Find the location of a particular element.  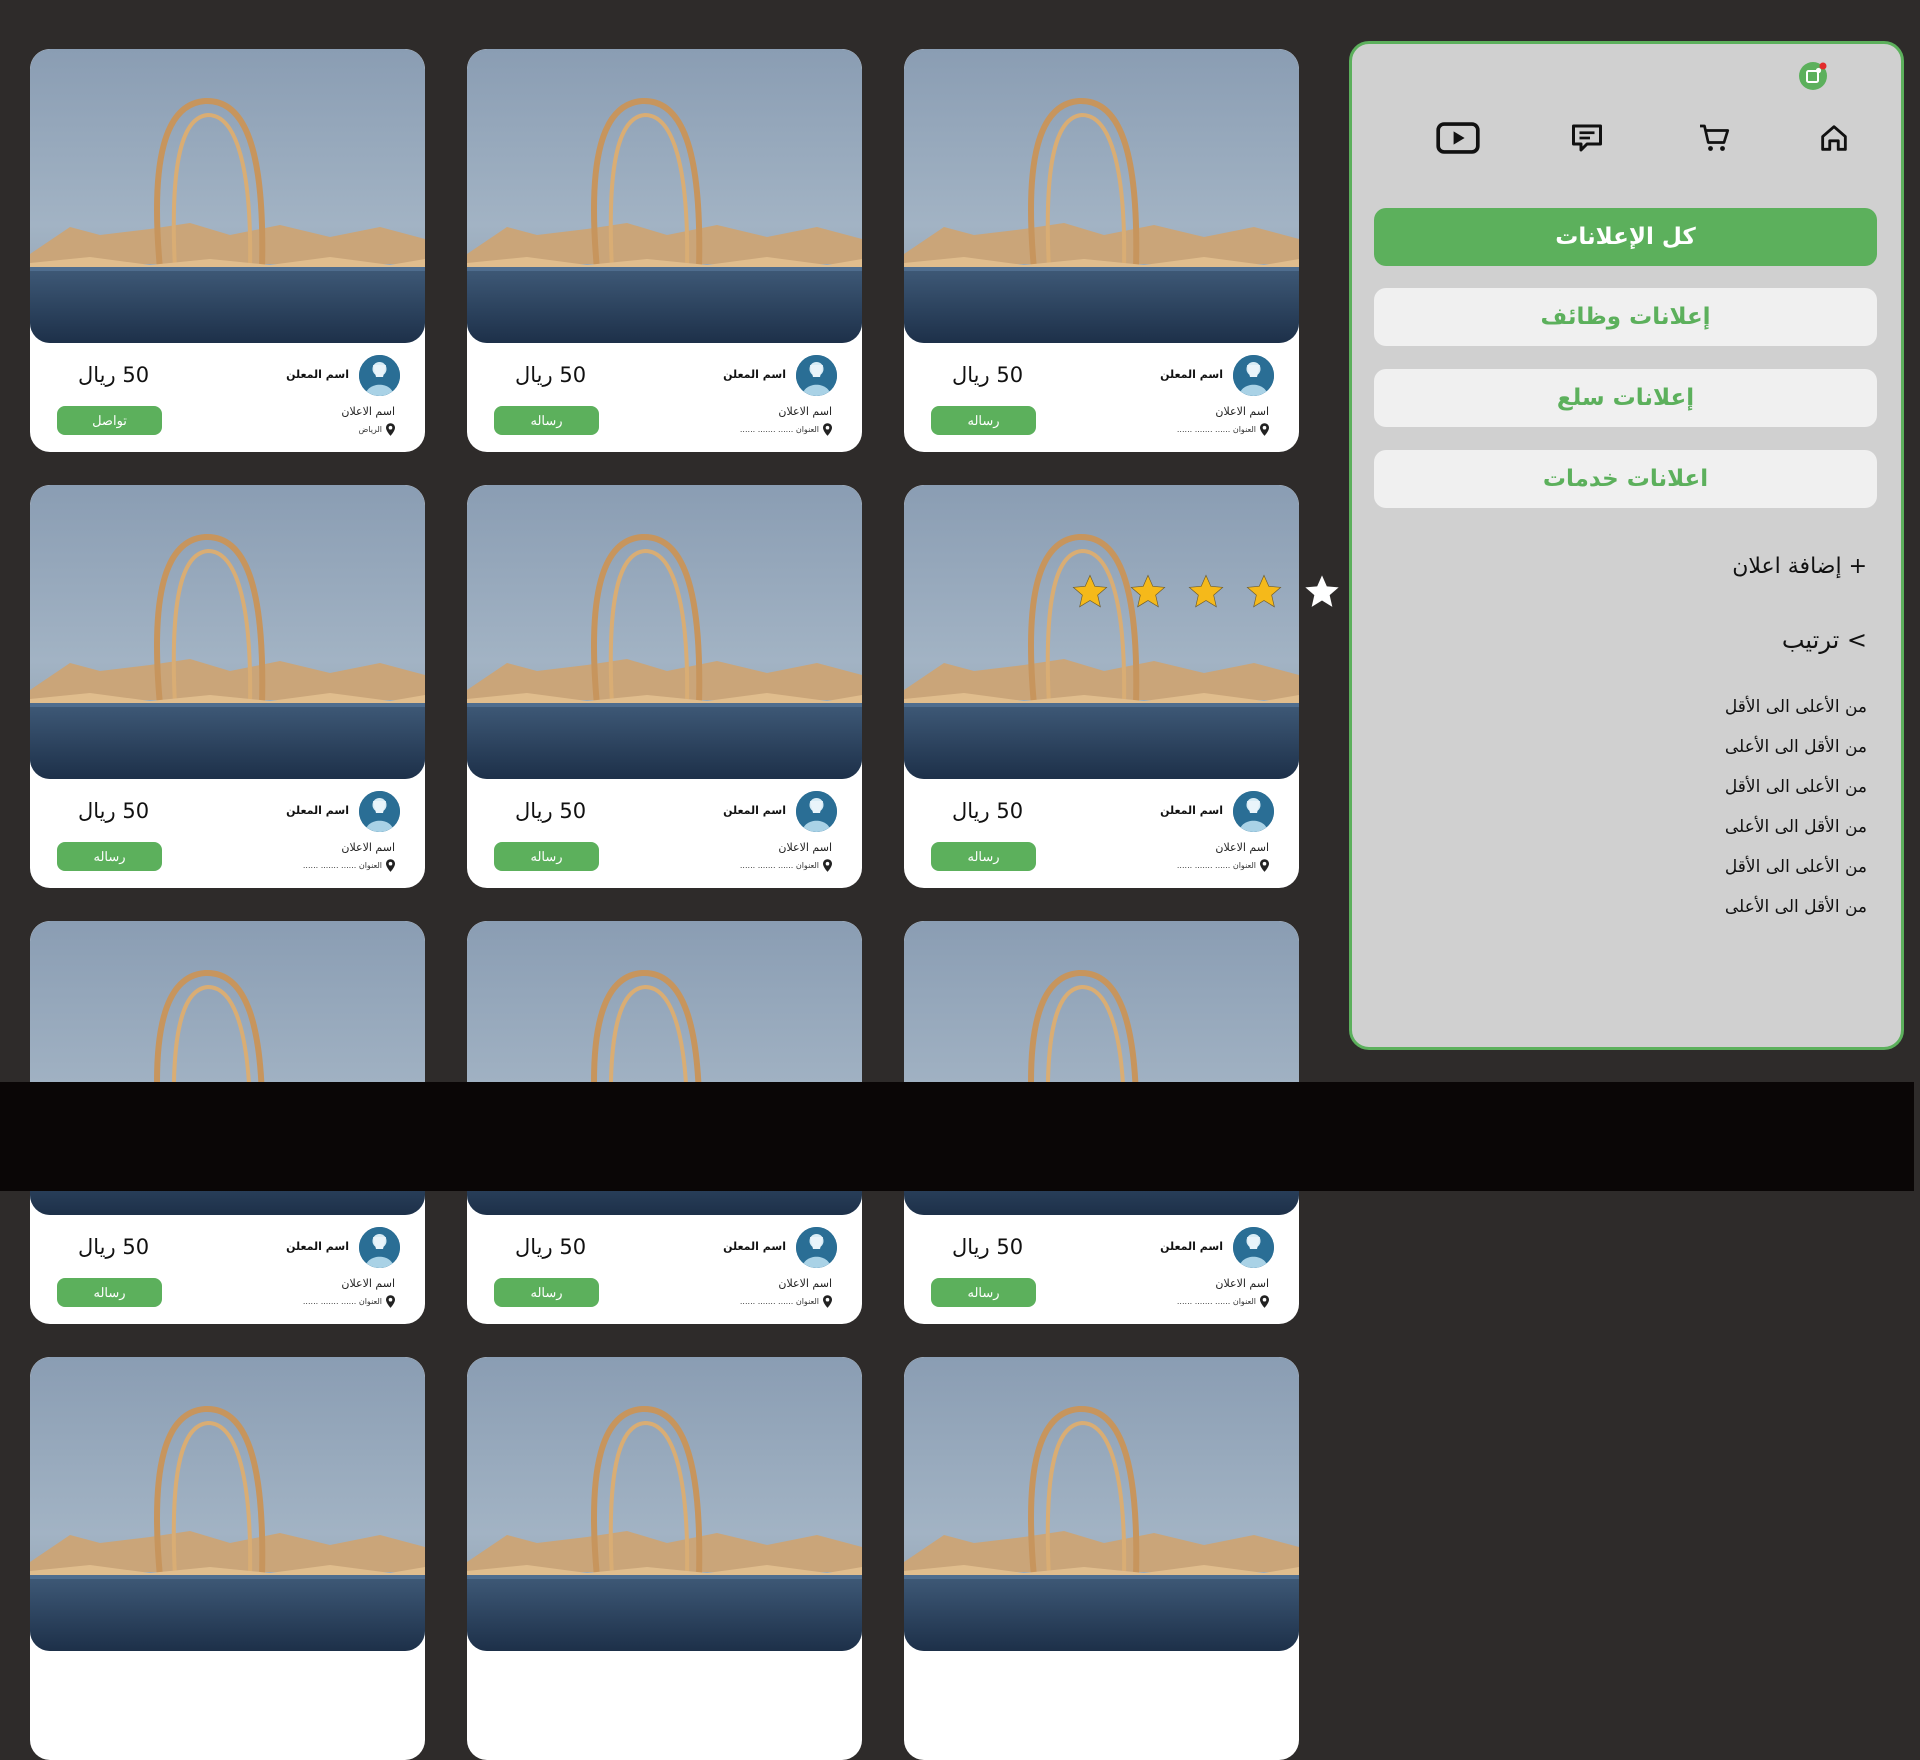

notification-icon is located at coordinates (1813, 76).